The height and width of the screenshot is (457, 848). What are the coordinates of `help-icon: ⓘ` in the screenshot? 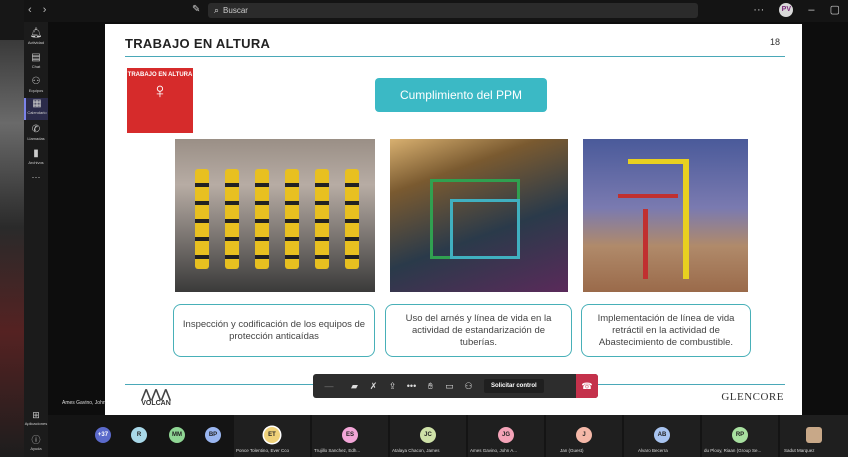 It's located at (36, 440).